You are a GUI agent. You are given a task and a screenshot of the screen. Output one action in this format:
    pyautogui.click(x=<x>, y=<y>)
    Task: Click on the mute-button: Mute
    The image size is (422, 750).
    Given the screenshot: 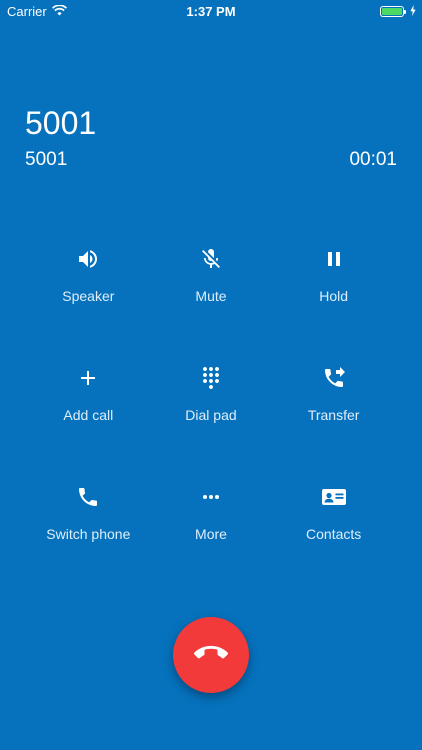 What is the action you would take?
    pyautogui.click(x=211, y=304)
    